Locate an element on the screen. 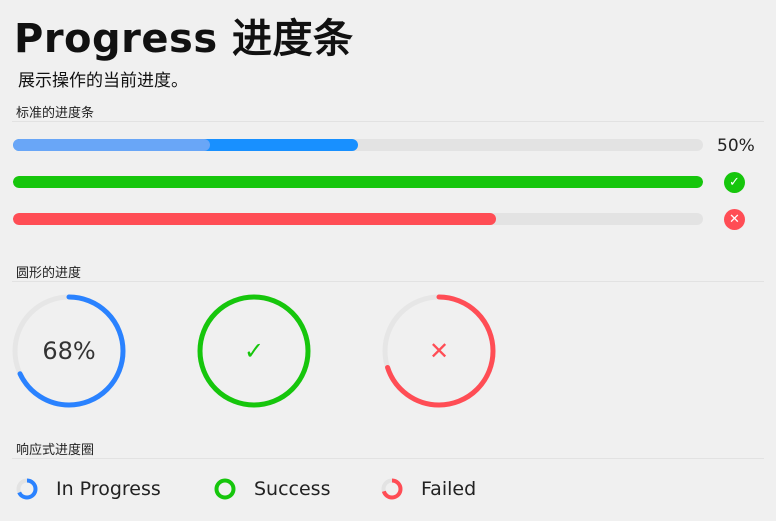 The image size is (776, 521). progress-circle-success: ✓ is located at coordinates (254, 351).